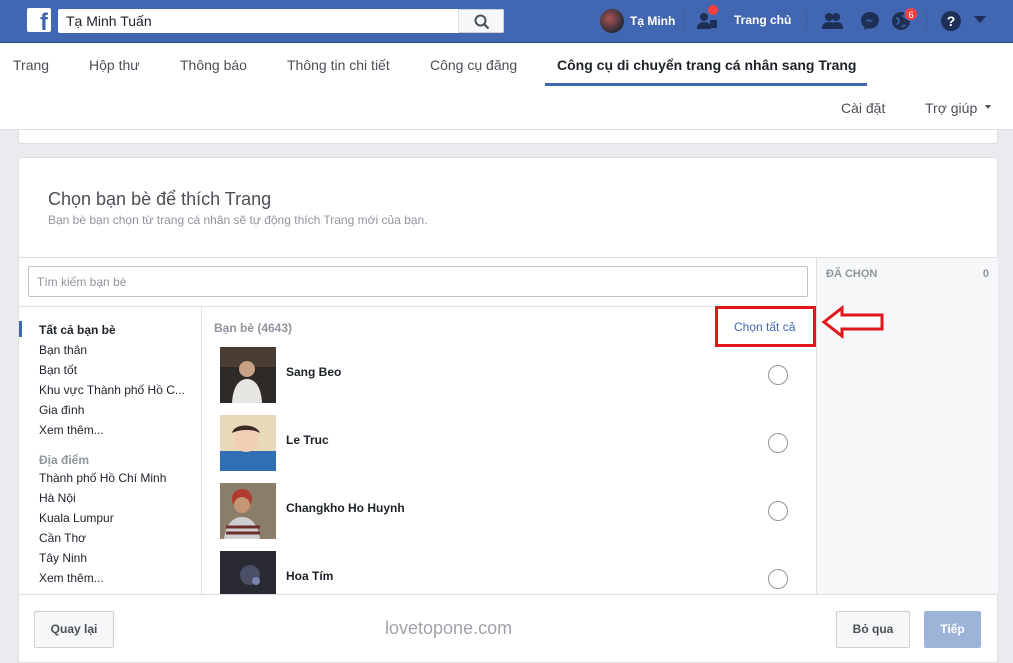 The width and height of the screenshot is (1013, 663). Describe the element at coordinates (612, 21) in the screenshot. I see `avatar` at that location.